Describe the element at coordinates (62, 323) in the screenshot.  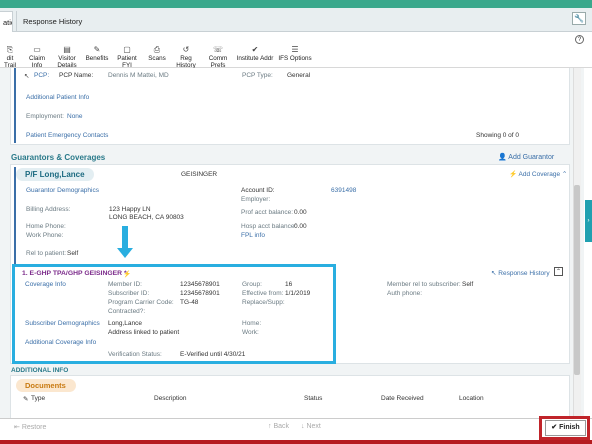
I see `subscriber-demographics-link: Subscriber Demographics` at that location.